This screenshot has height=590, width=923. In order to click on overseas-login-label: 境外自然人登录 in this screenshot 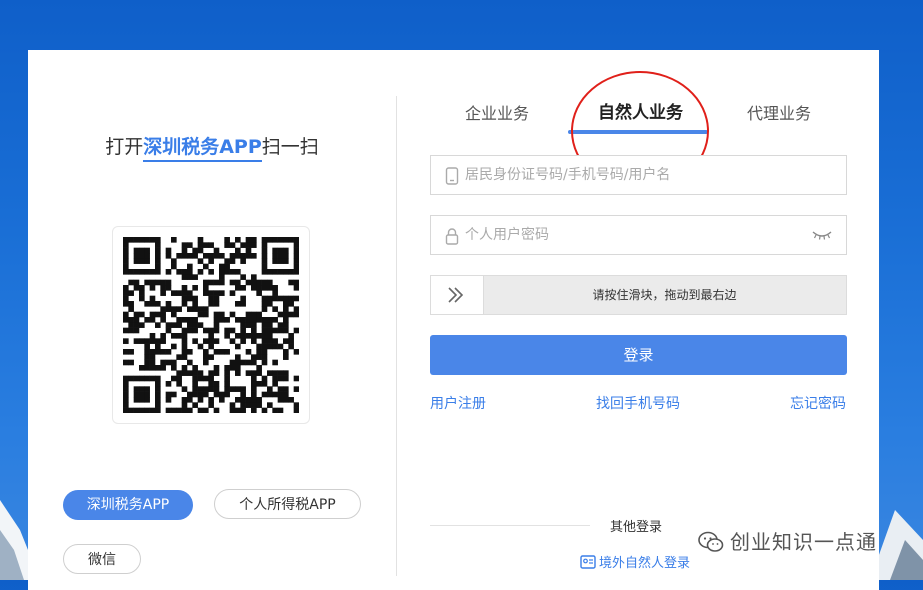, I will do `click(645, 563)`.